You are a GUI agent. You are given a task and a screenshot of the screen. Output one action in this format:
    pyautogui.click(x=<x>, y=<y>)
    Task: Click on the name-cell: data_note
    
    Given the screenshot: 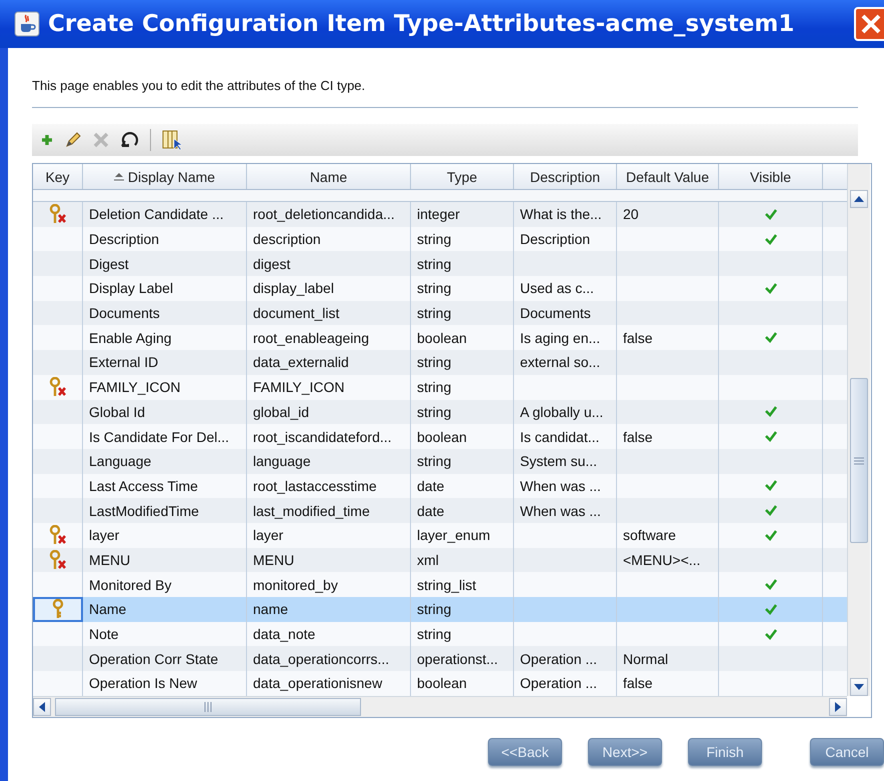 What is the action you would take?
    pyautogui.click(x=284, y=634)
    